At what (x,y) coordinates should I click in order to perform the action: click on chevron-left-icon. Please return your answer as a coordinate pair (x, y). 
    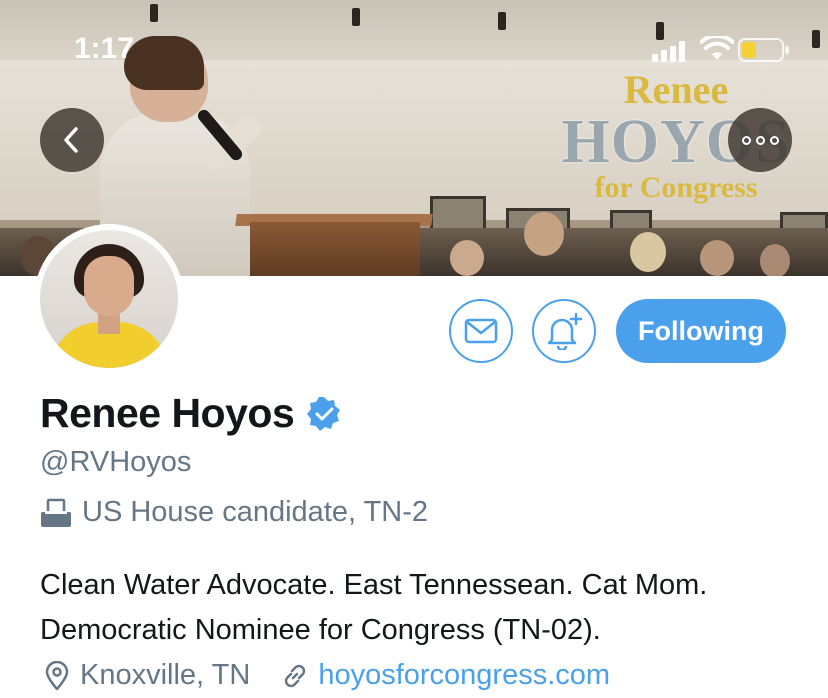
    Looking at the image, I should click on (71, 140).